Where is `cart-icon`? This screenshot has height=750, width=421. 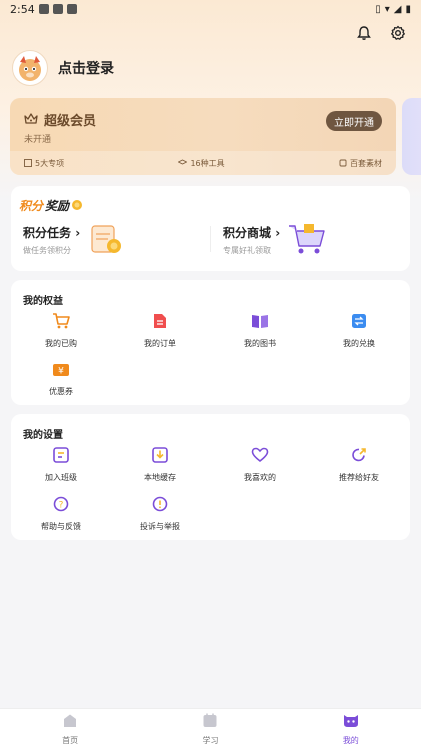 cart-icon is located at coordinates (61, 323).